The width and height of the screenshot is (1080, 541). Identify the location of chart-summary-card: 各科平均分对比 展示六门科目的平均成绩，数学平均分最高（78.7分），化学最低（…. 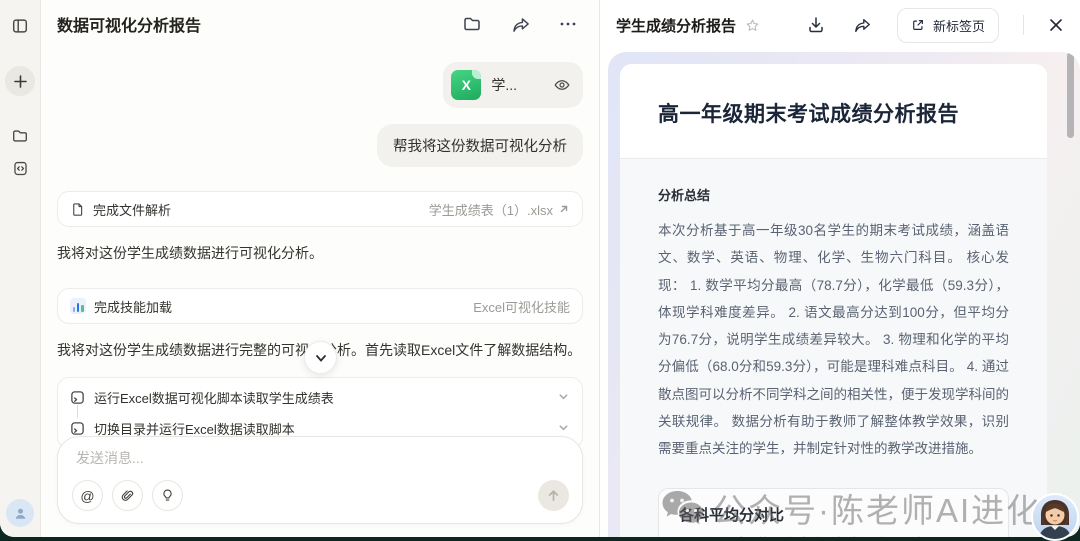
(833, 512).